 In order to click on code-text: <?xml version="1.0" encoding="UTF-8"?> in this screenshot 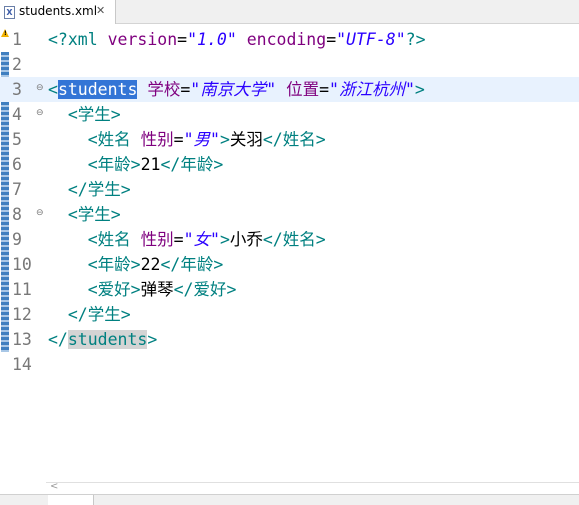, I will do `click(237, 39)`.